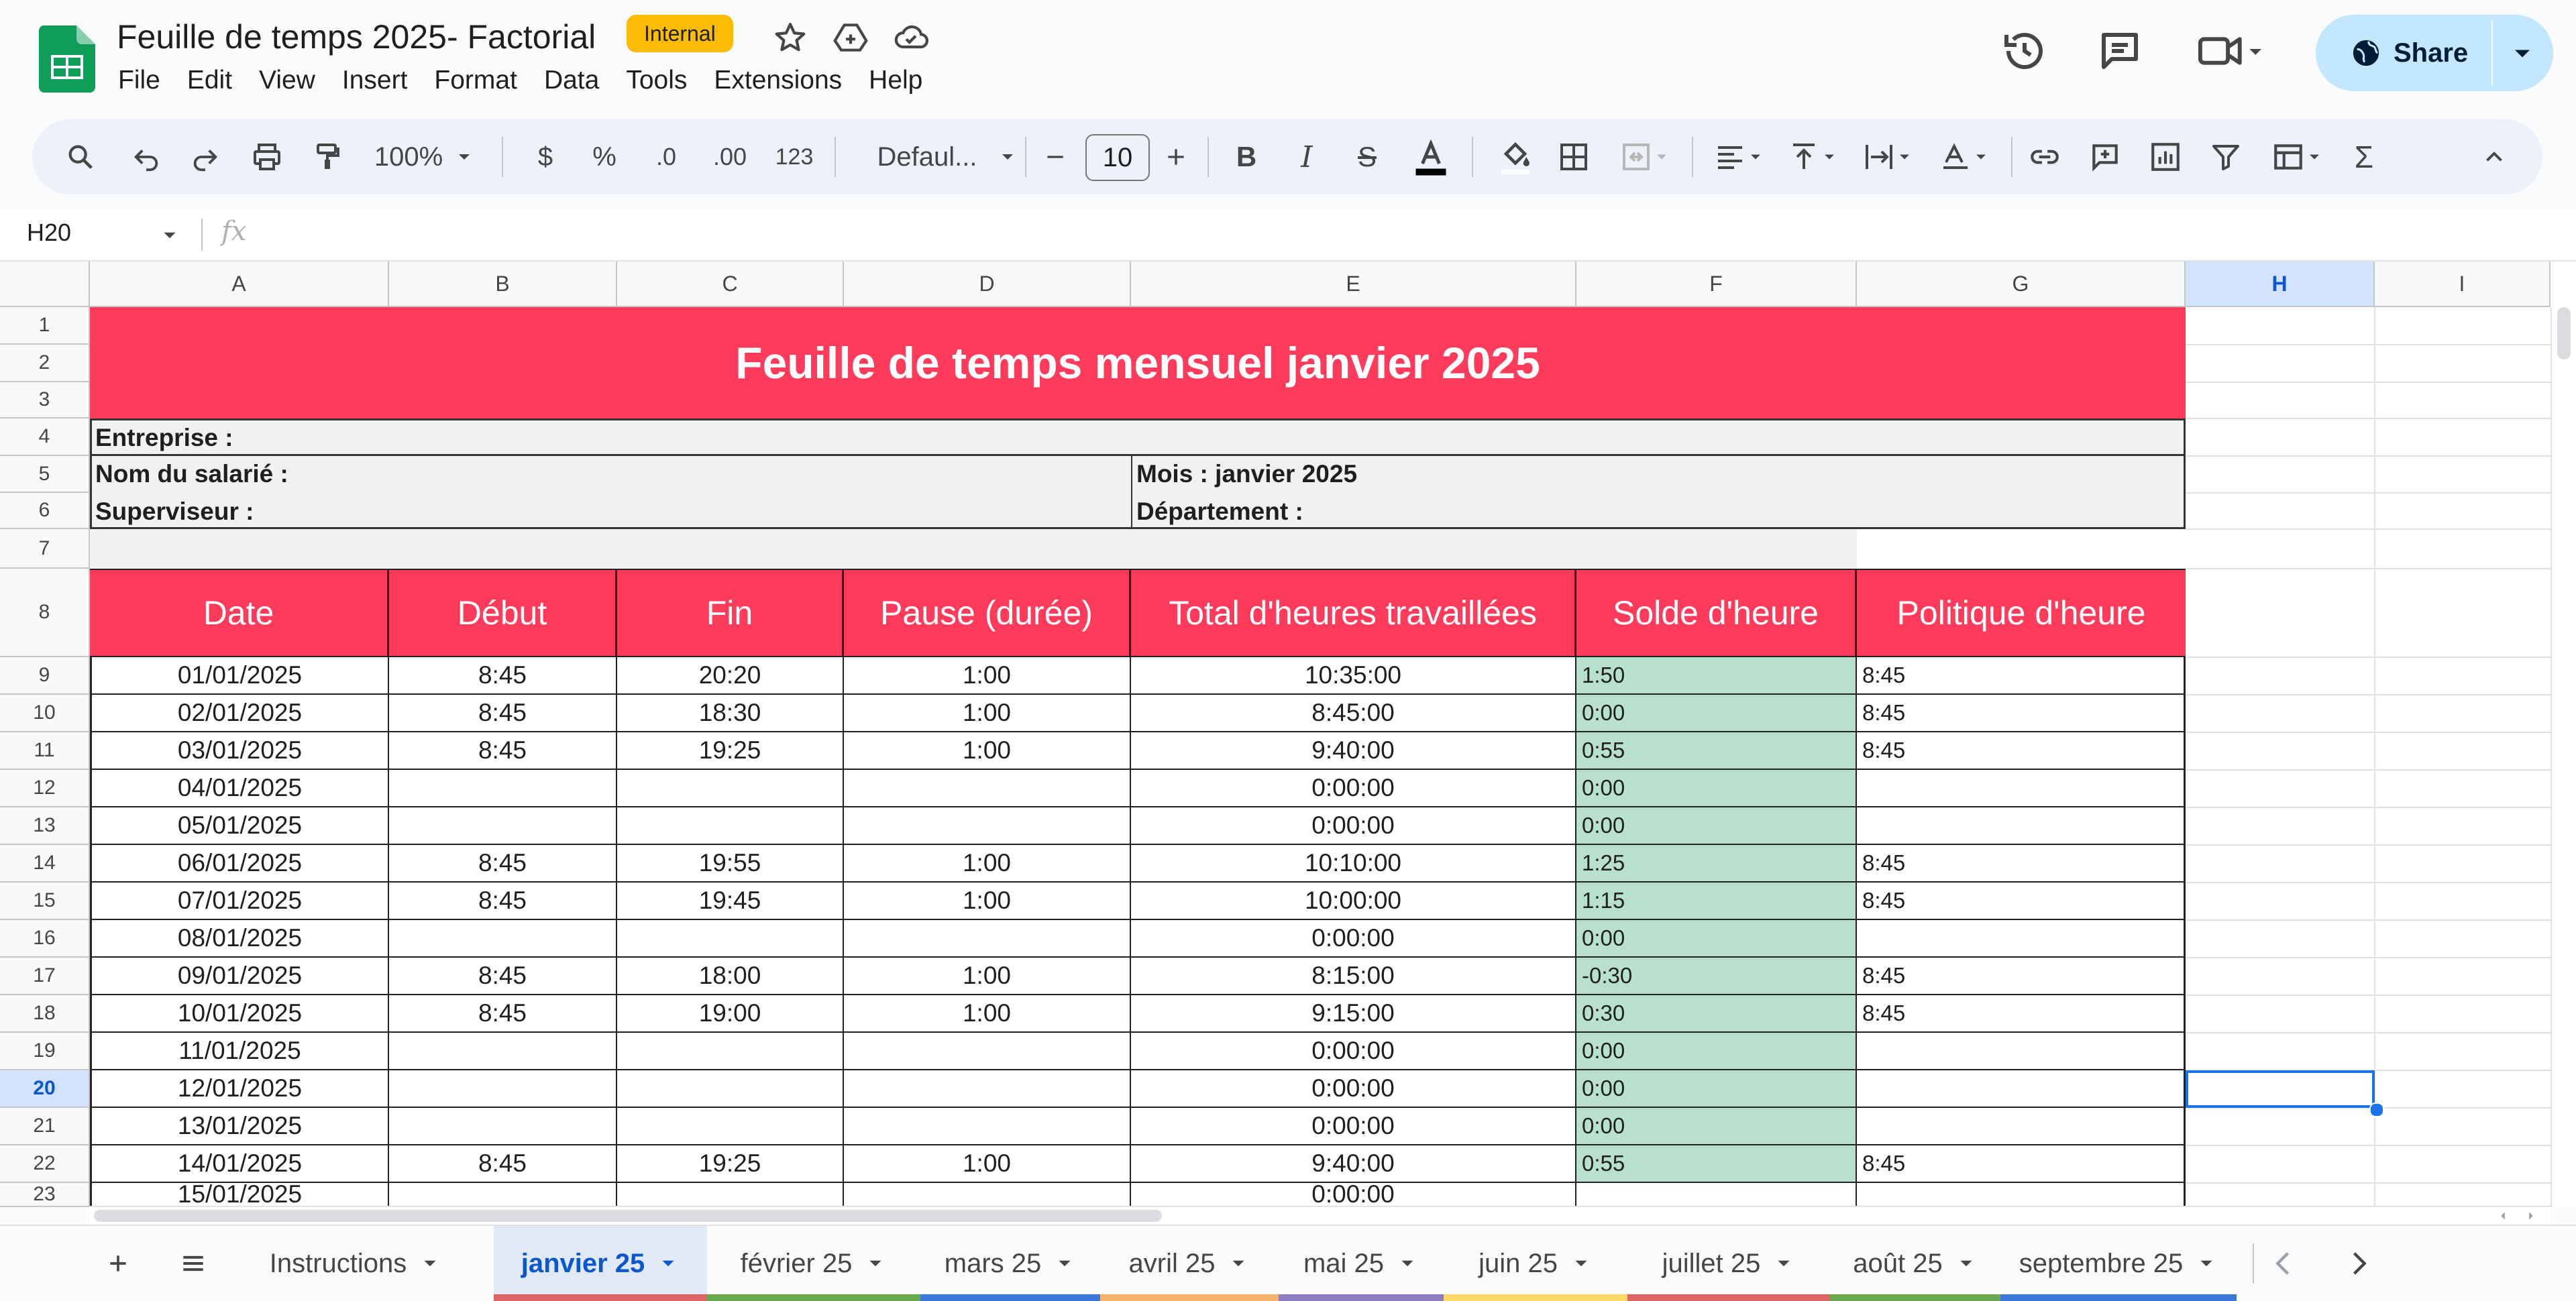 Image resolution: width=2576 pixels, height=1301 pixels. Describe the element at coordinates (778, 80) in the screenshot. I see `menu-extensions: Extensions` at that location.